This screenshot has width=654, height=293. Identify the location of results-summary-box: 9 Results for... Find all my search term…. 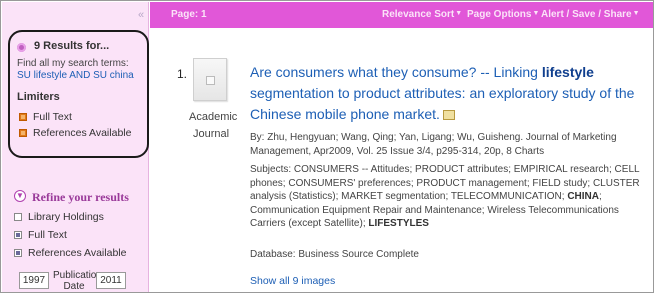
(78, 94).